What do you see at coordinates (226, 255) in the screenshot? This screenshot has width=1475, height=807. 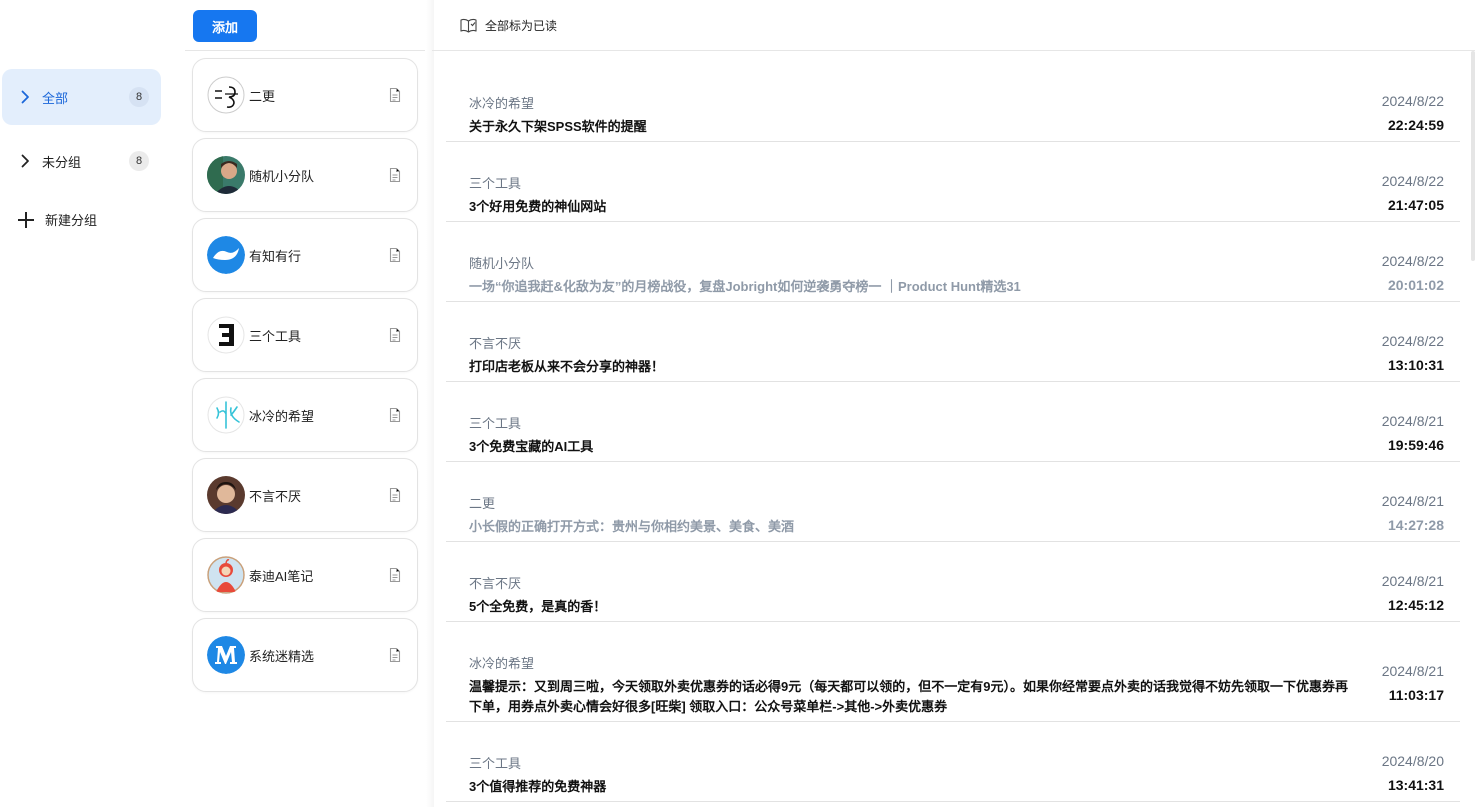 I see `youzhi-logo-icon` at bounding box center [226, 255].